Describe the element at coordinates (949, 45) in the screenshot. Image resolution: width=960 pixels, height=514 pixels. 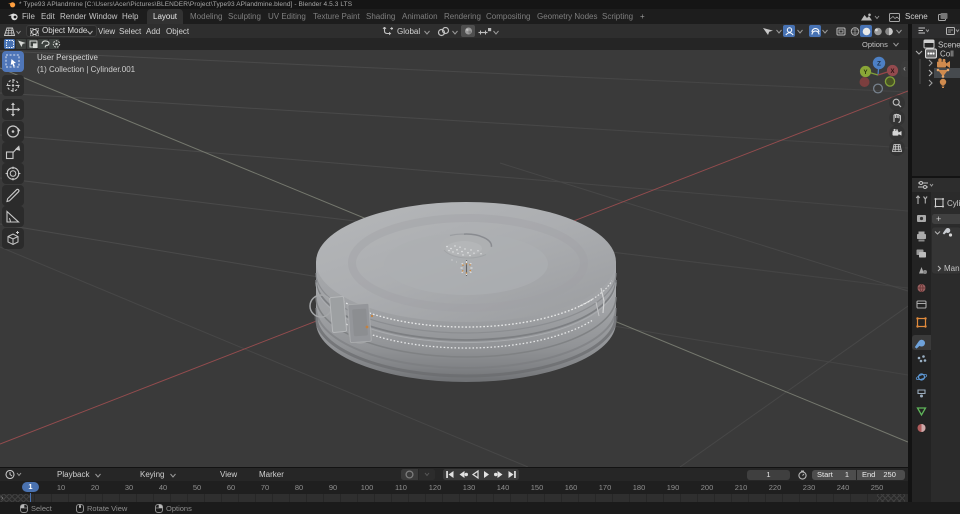
I see `svg-text: Scene C` at that location.